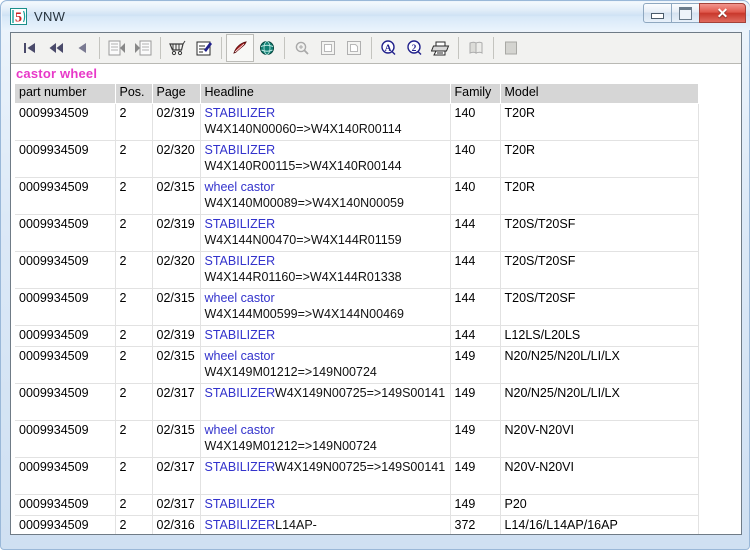 This screenshot has width=750, height=550. Describe the element at coordinates (296, 525) in the screenshot. I see `headline-sub-part-1: L14AP-` at that location.